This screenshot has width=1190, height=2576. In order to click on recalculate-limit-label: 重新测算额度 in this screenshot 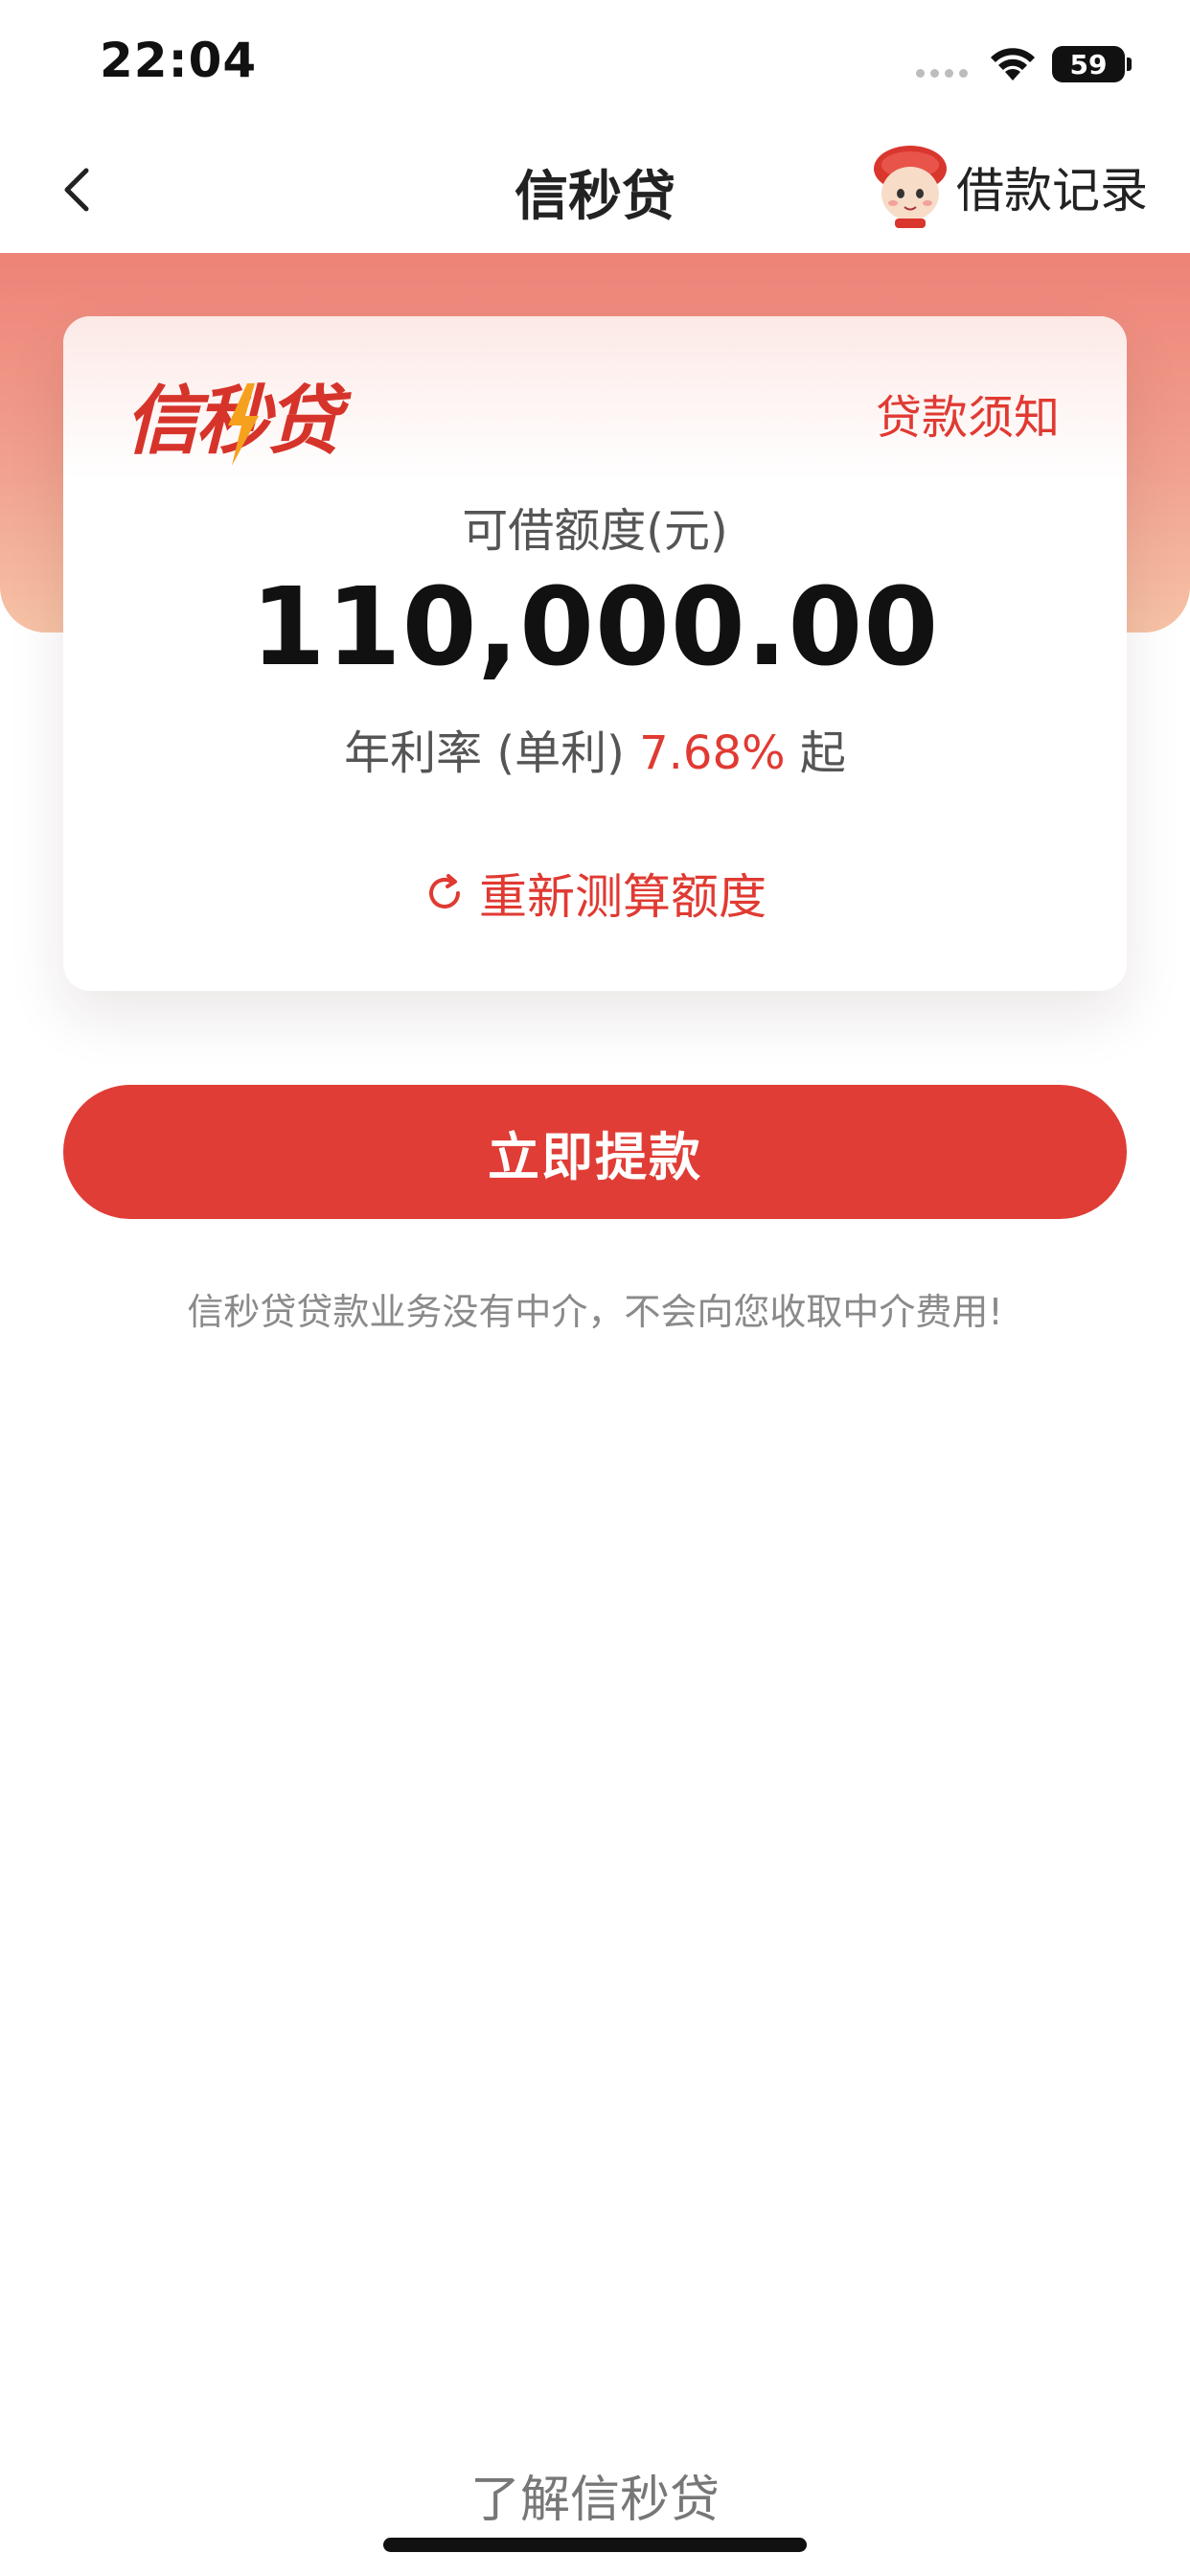, I will do `click(623, 897)`.